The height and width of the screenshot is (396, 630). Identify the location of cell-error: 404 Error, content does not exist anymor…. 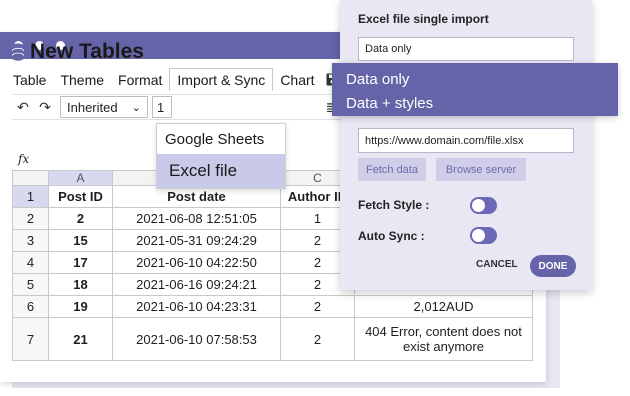
(443, 339).